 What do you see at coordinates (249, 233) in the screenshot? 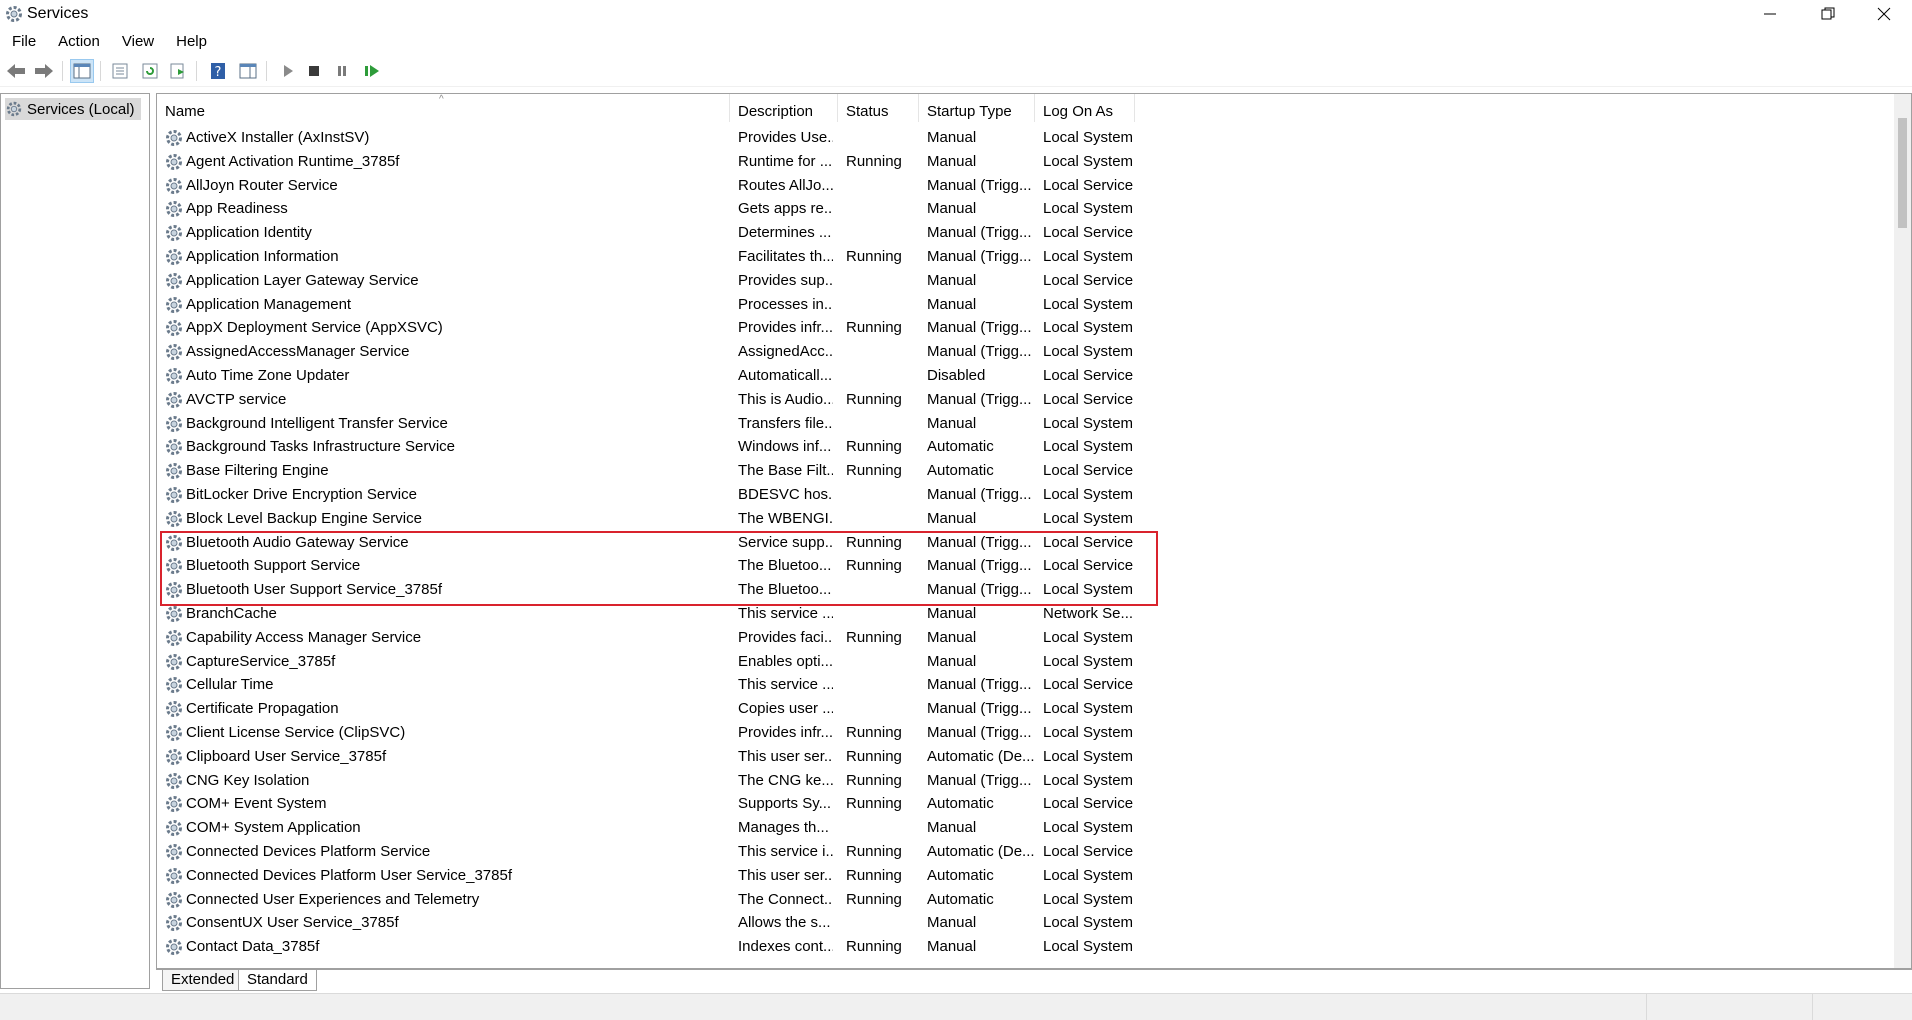
I see `service-name: Application Identity` at bounding box center [249, 233].